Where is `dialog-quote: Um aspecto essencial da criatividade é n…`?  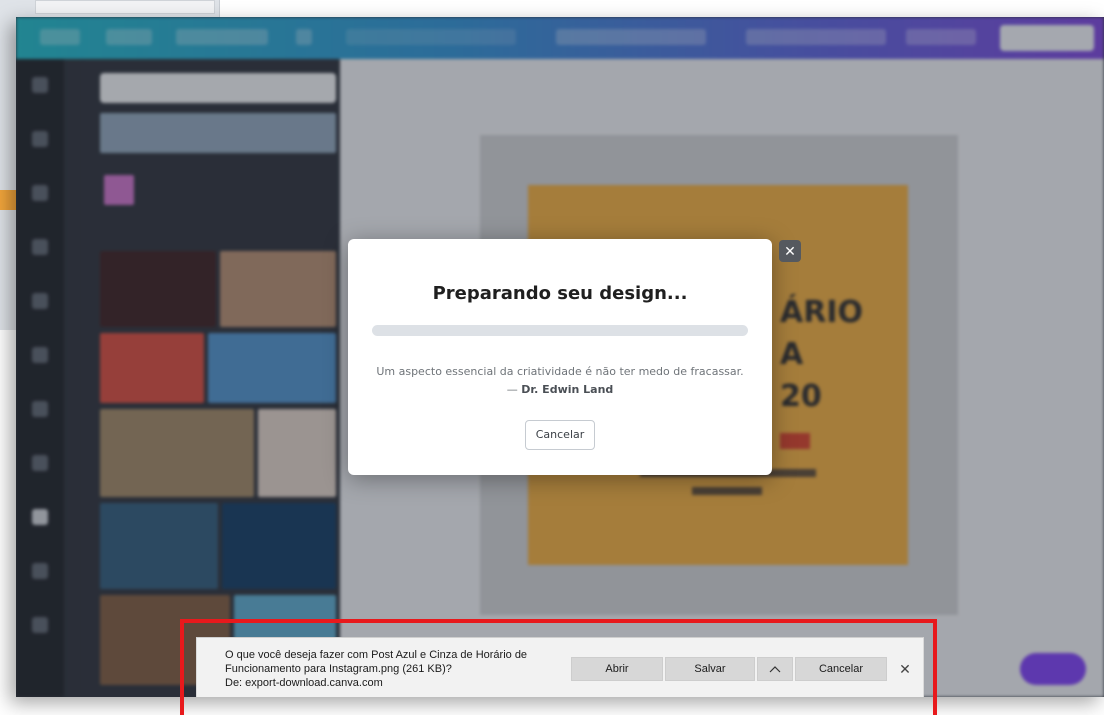 dialog-quote: Um aspecto essencial da criatividade é n… is located at coordinates (560, 381).